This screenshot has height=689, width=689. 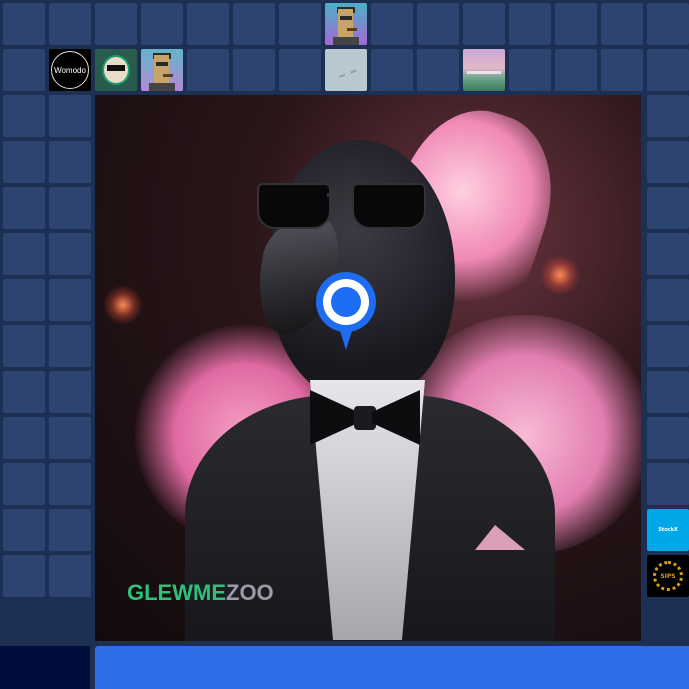 What do you see at coordinates (365, 417) in the screenshot?
I see `bow-tie` at bounding box center [365, 417].